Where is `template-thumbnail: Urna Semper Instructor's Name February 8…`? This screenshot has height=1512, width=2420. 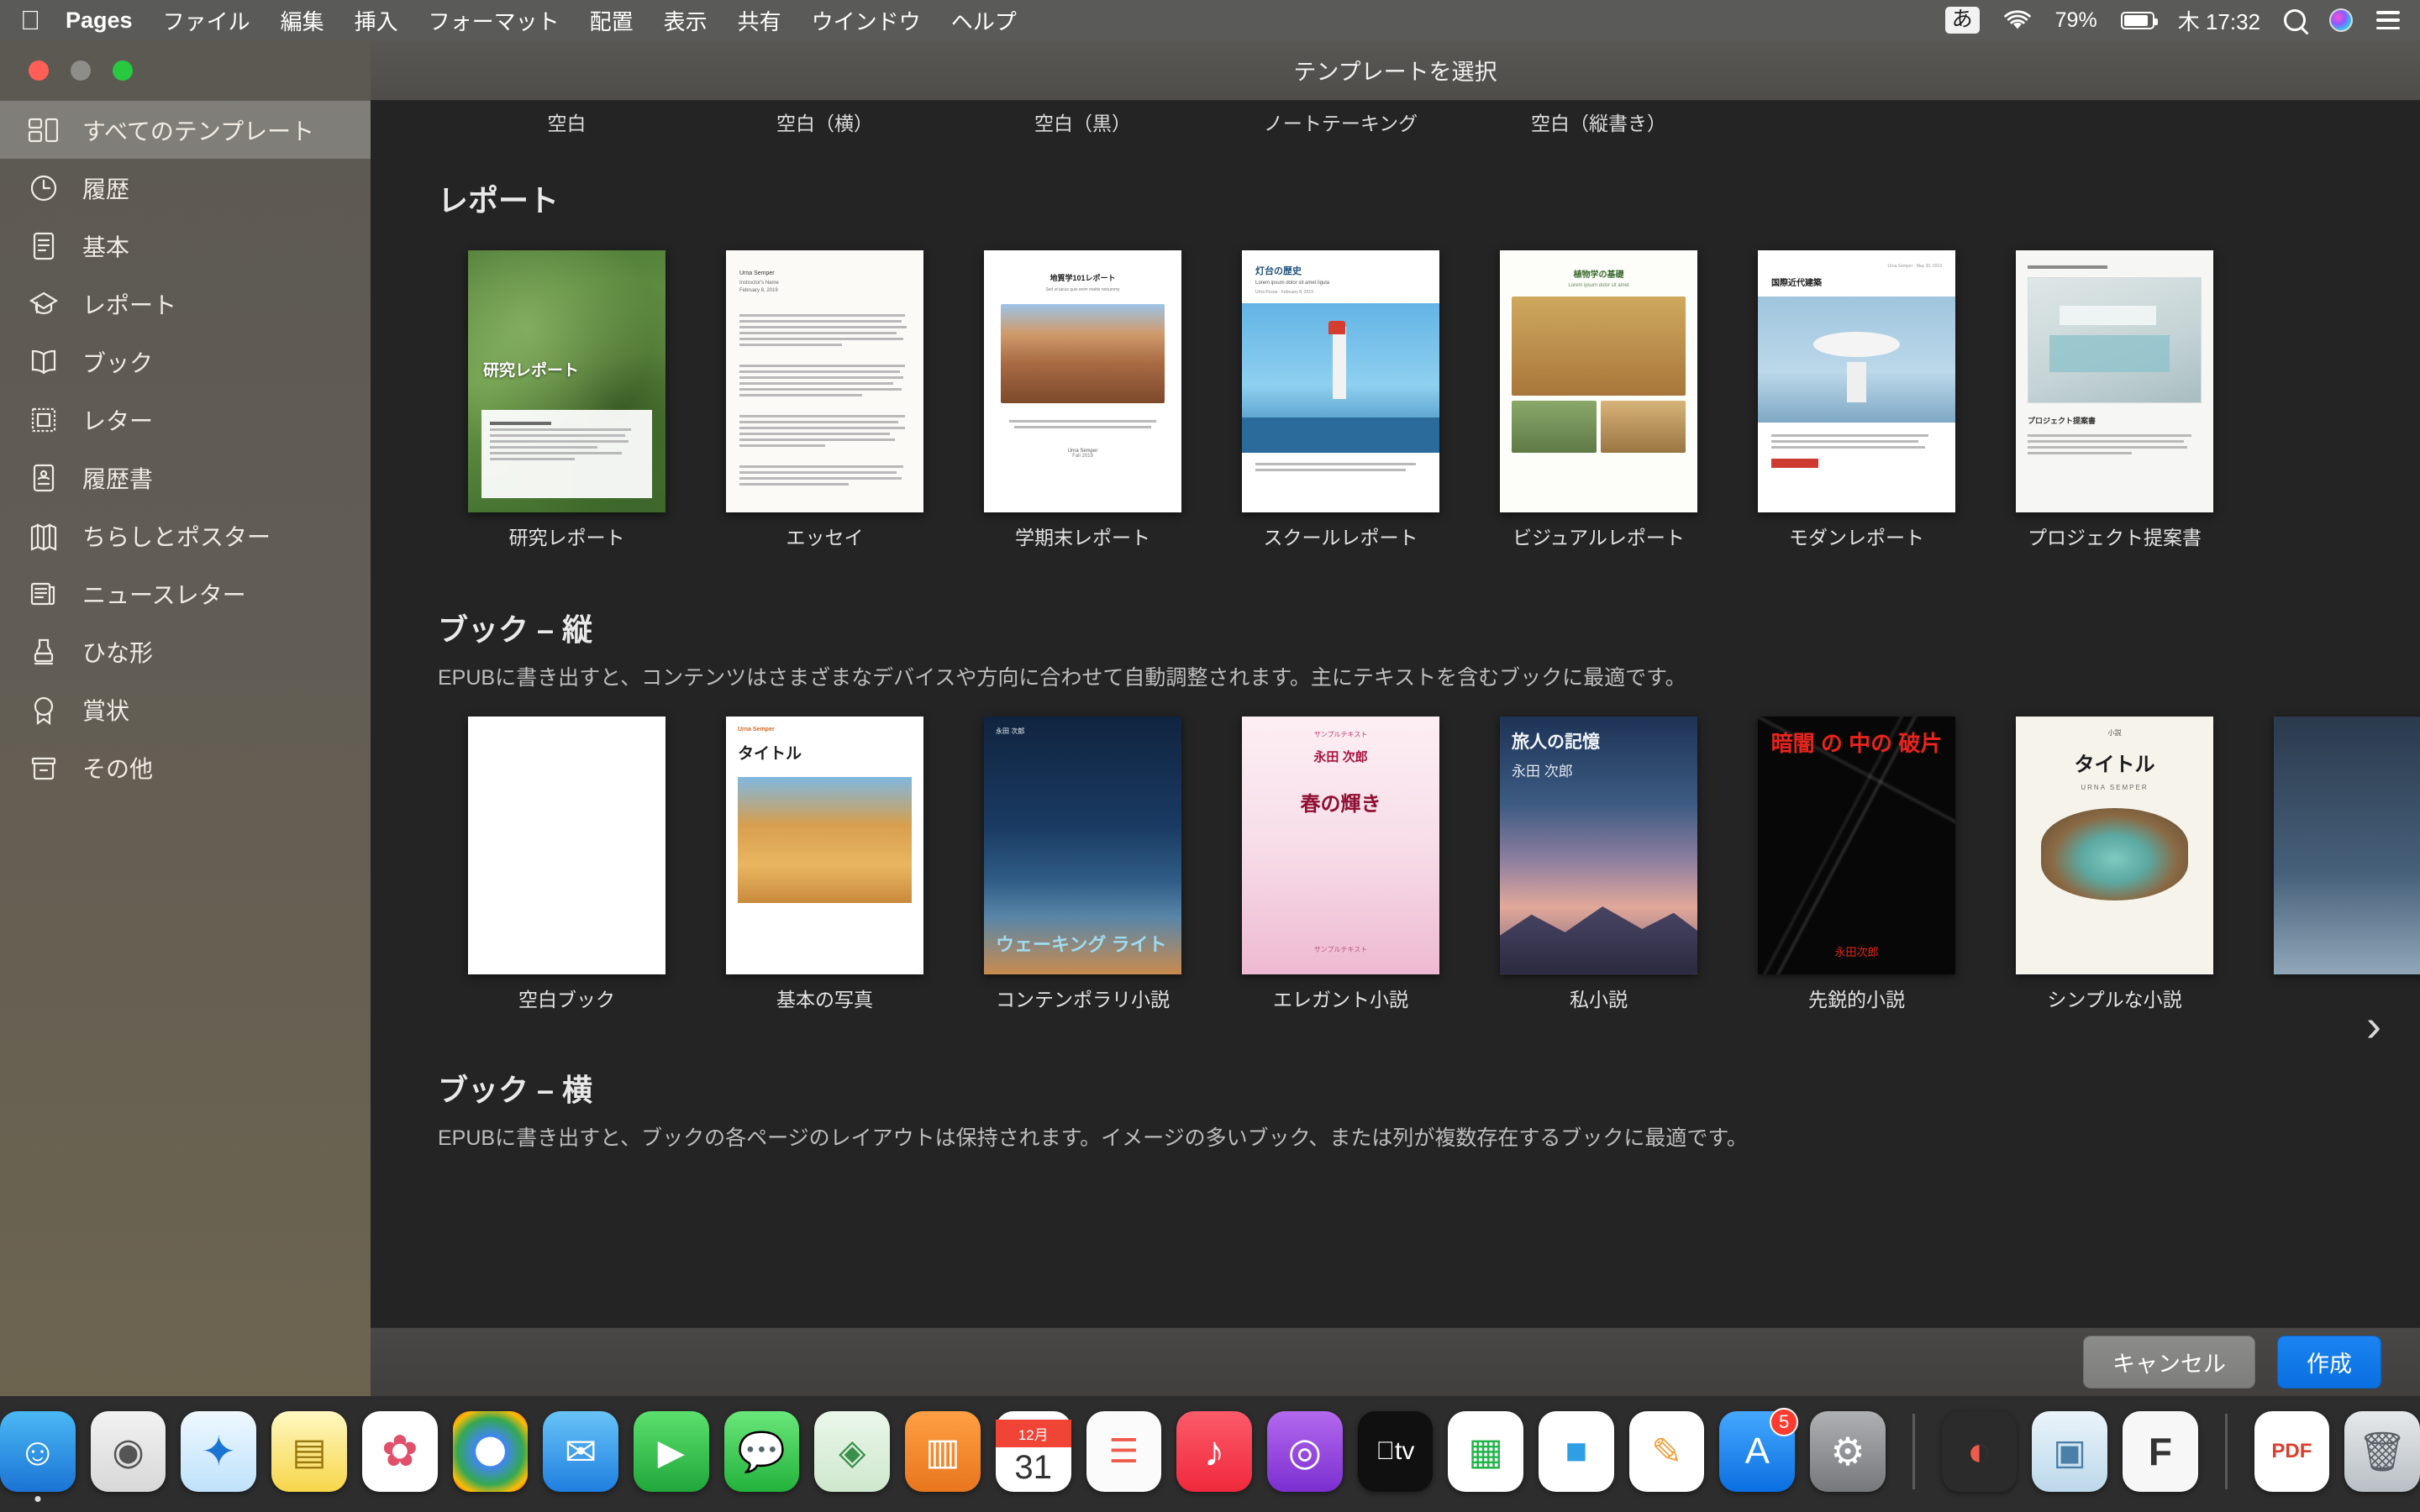
template-thumbnail: Urna Semper Instructor's Name February 8… is located at coordinates (825, 381).